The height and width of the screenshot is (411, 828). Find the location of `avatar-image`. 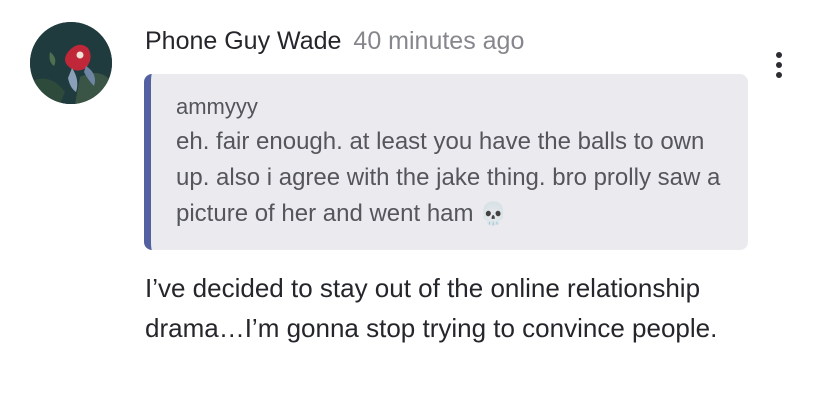

avatar-image is located at coordinates (71, 63).